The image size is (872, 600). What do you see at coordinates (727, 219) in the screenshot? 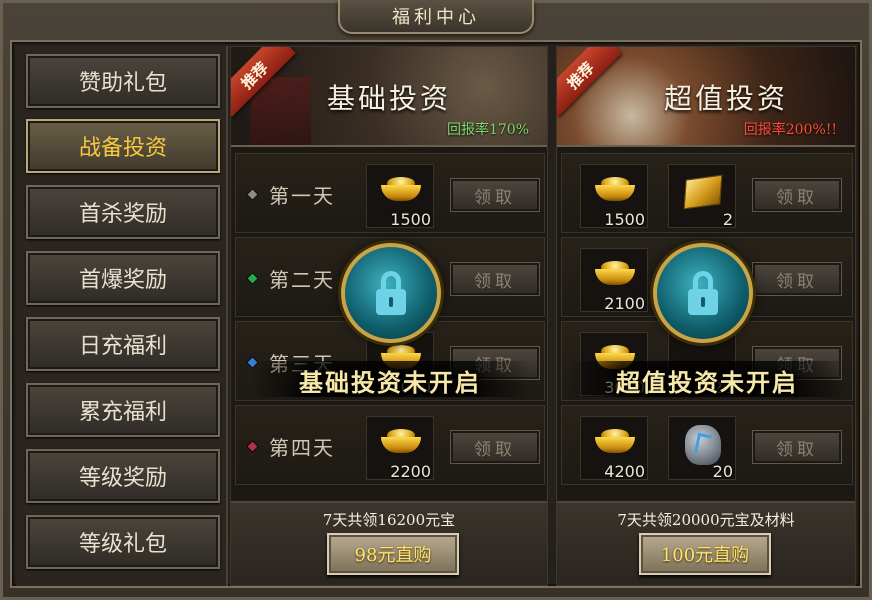
I see `reward-amount: 2` at bounding box center [727, 219].